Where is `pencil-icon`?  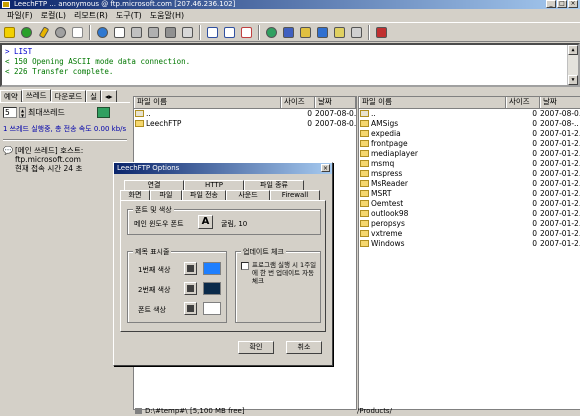 pencil-icon is located at coordinates (43, 32).